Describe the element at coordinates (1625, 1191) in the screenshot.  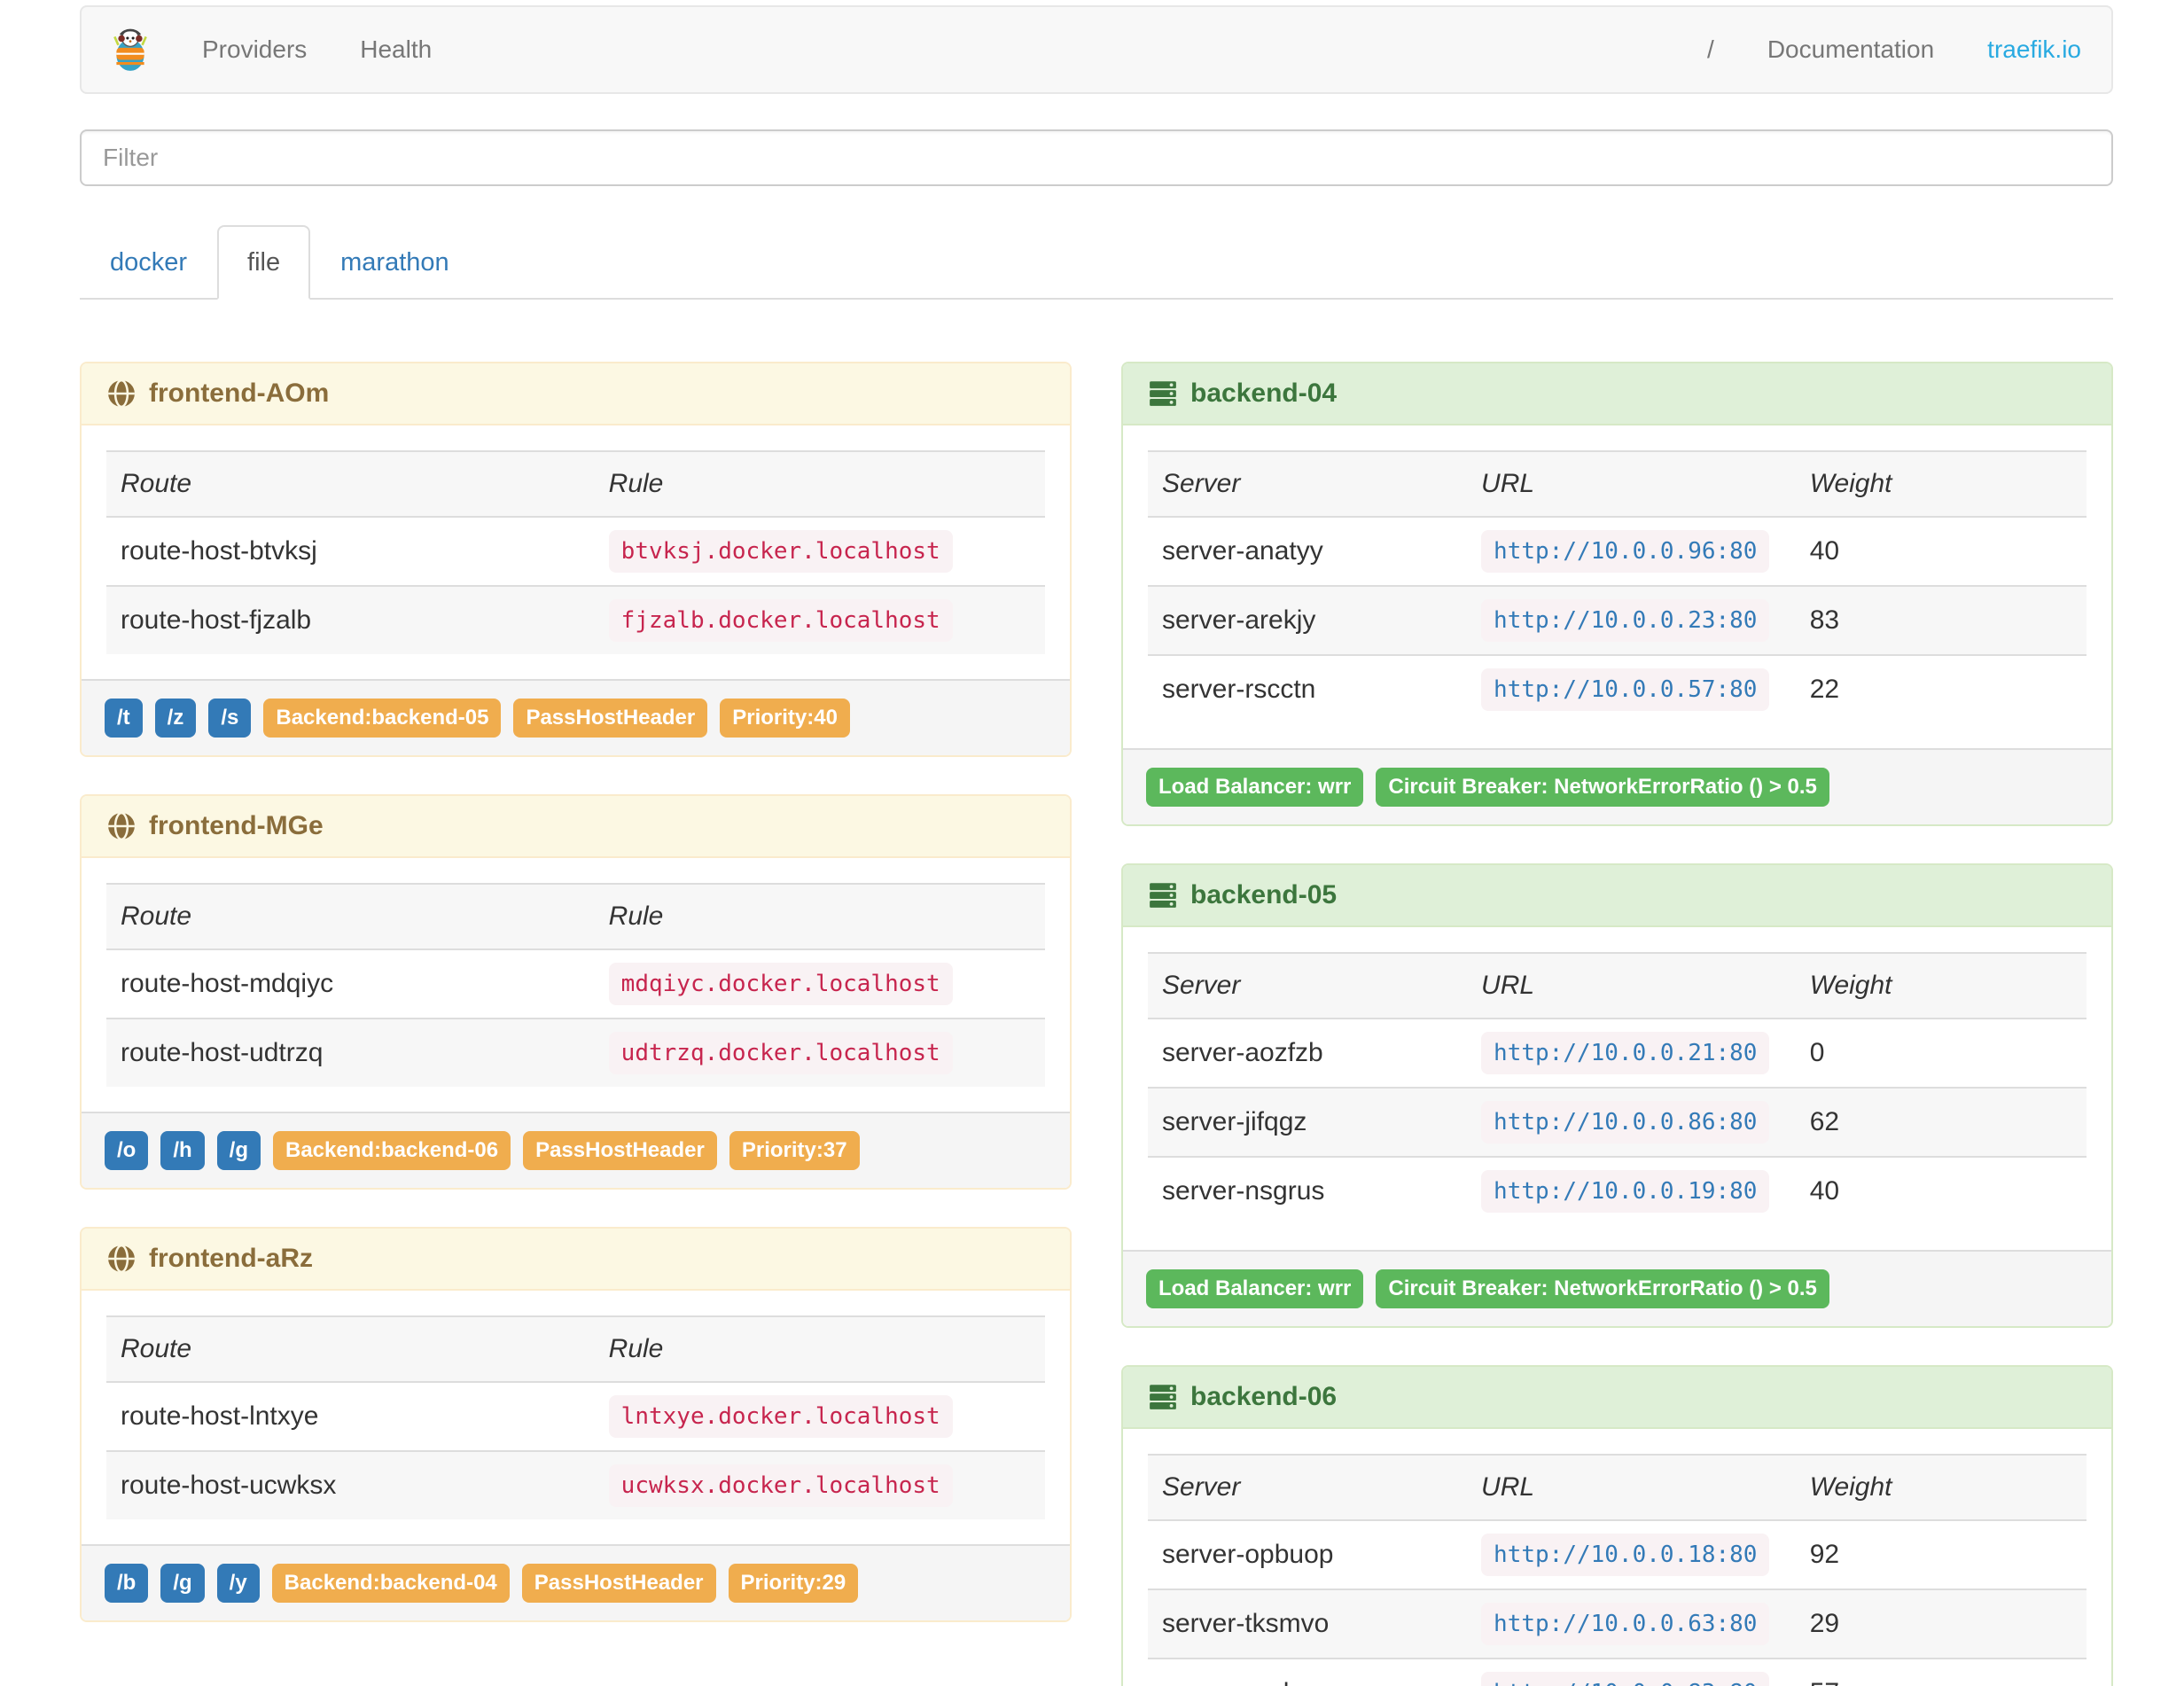
I see `server-url-link: http://10.0.0.19:80` at that location.